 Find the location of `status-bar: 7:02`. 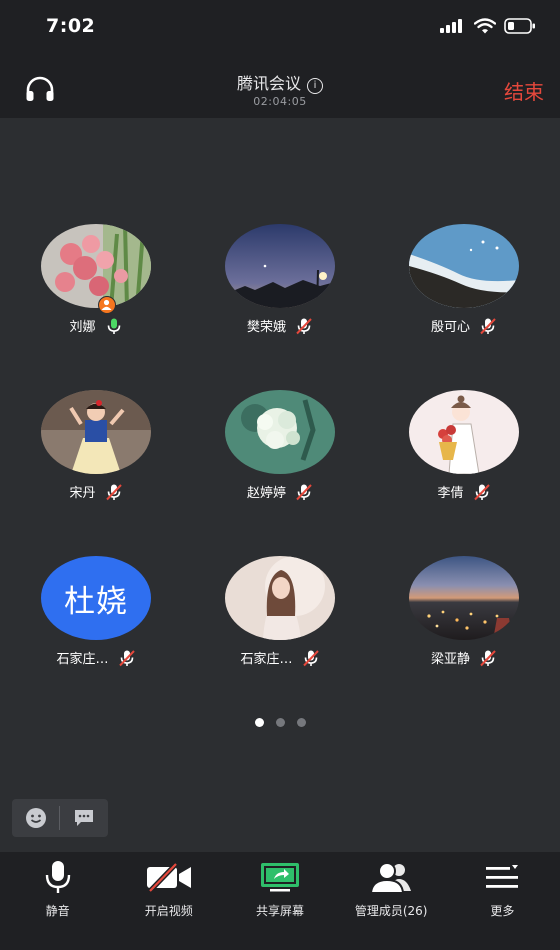

status-bar: 7:02 is located at coordinates (280, 27).